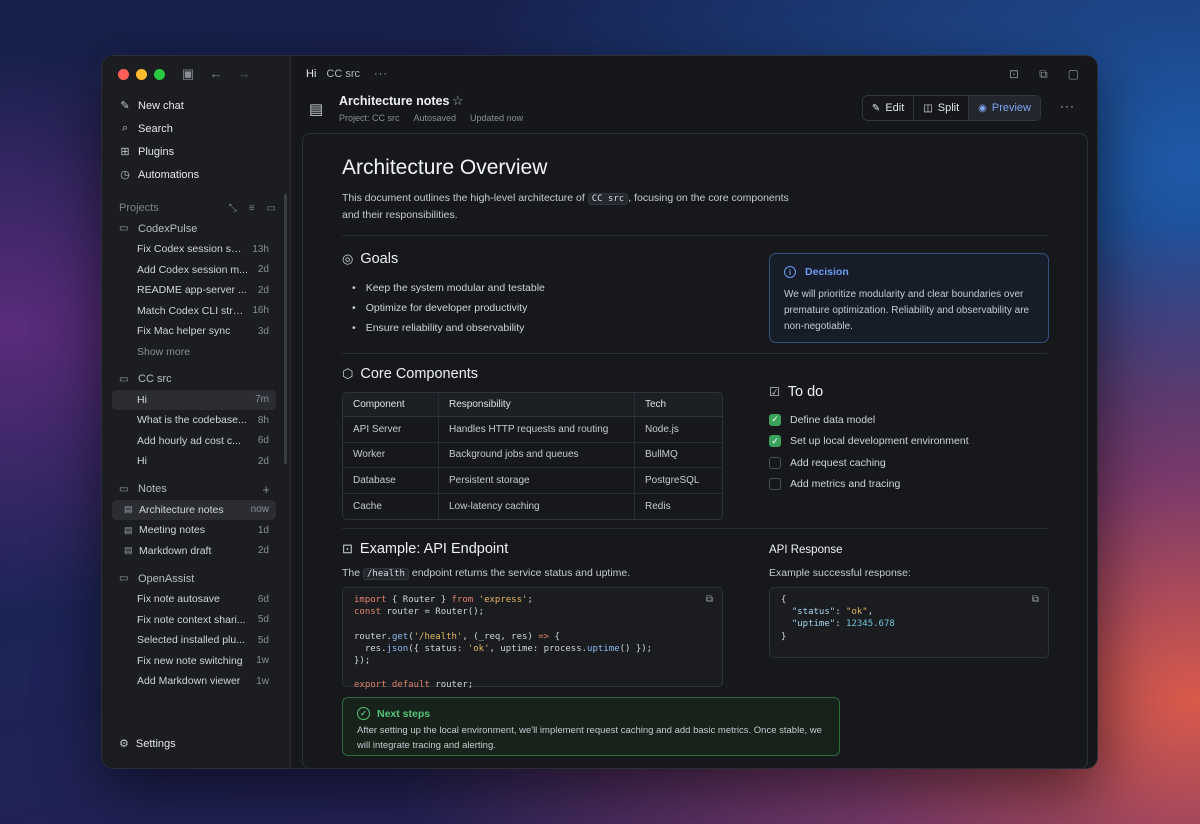 The image size is (1200, 824). What do you see at coordinates (194, 551) in the screenshot?
I see `note-item: ▤ Markdown draft 2d` at bounding box center [194, 551].